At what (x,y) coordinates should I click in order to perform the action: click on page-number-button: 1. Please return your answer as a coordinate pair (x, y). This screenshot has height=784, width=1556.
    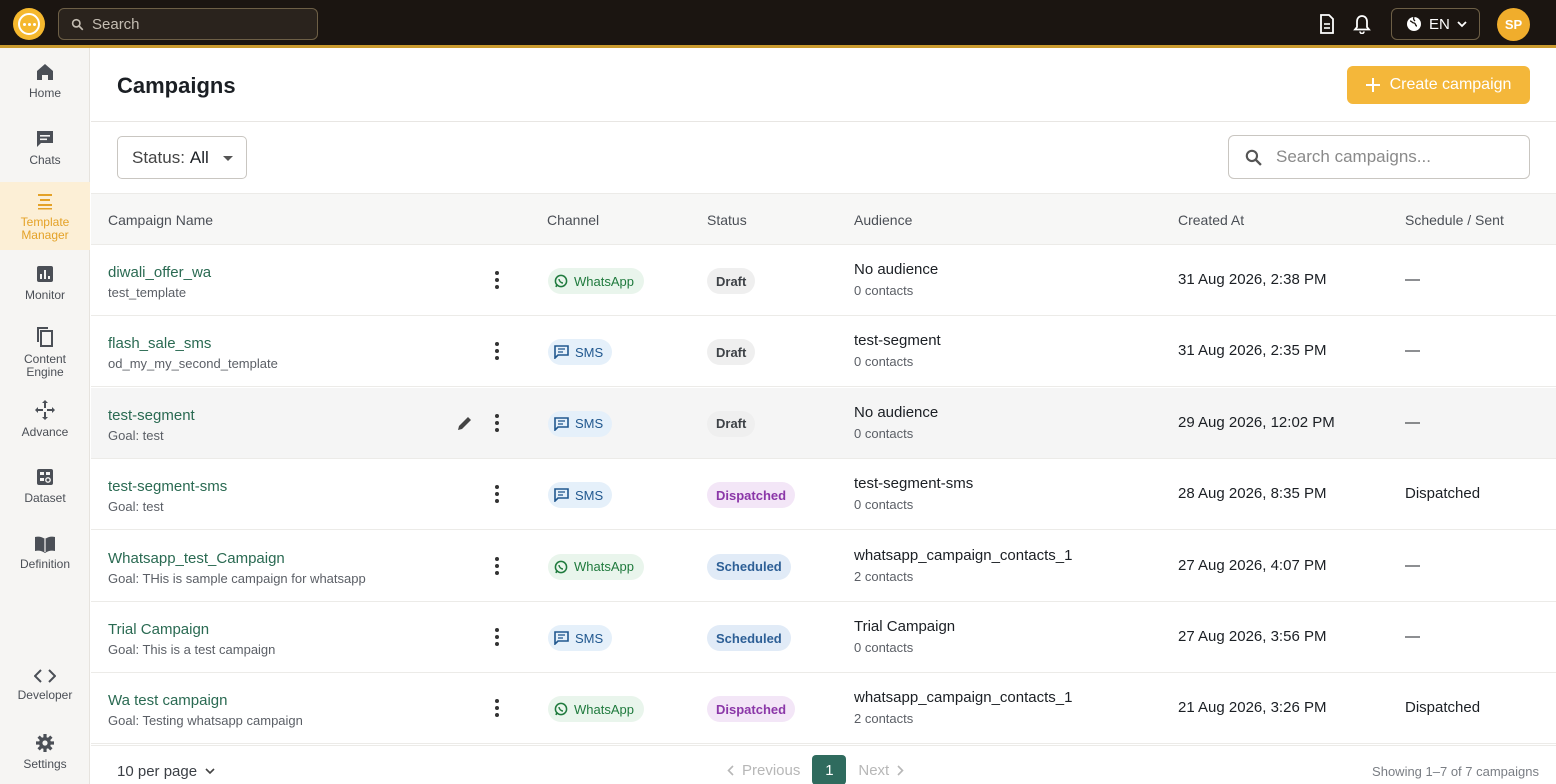
    Looking at the image, I should click on (829, 769).